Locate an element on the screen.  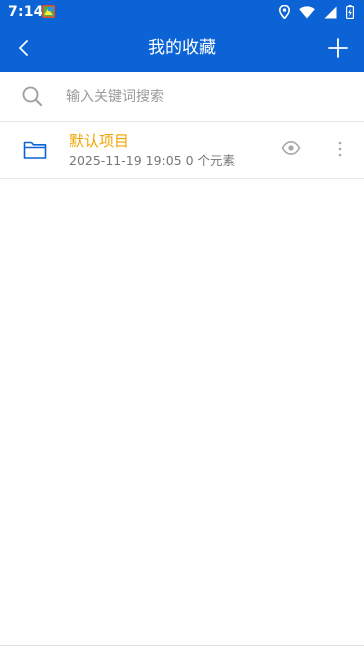
eye-icon is located at coordinates (291, 148).